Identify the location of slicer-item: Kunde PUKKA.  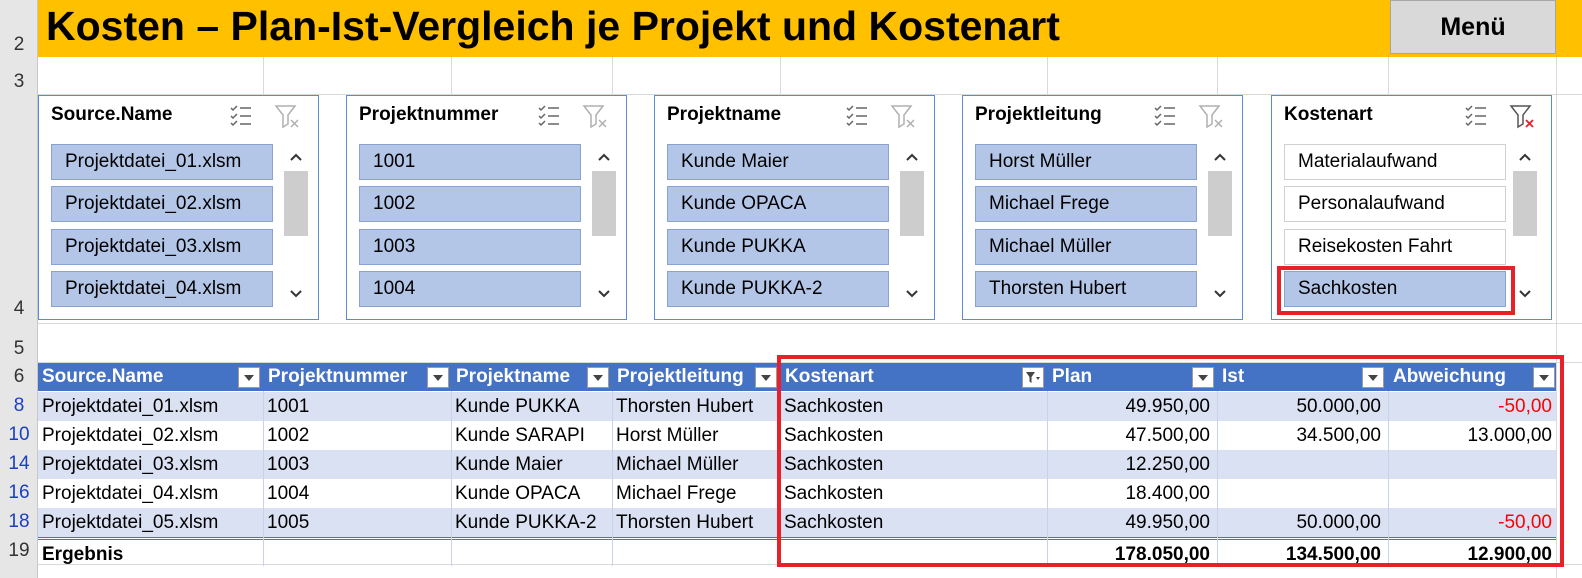
(778, 247).